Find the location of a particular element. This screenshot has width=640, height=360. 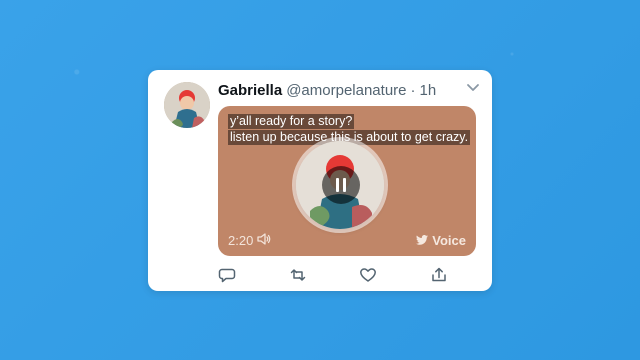

heart-icon is located at coordinates (368, 275).